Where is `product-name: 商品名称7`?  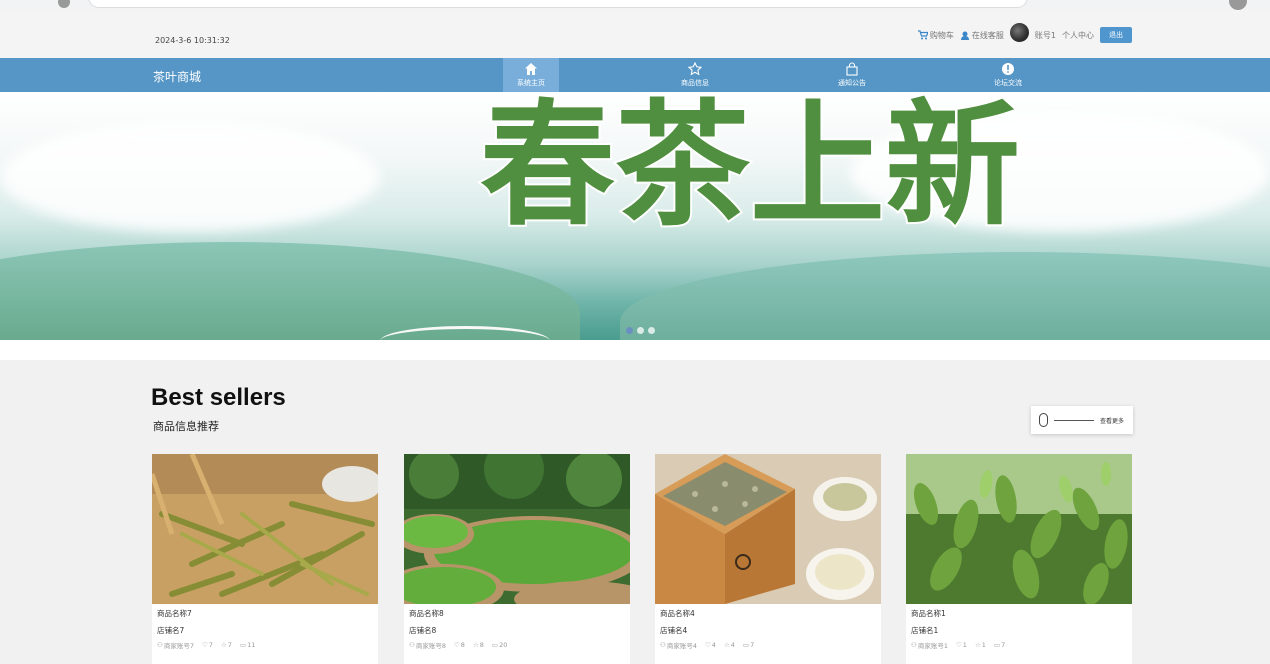
product-name: 商品名称7 is located at coordinates (174, 613).